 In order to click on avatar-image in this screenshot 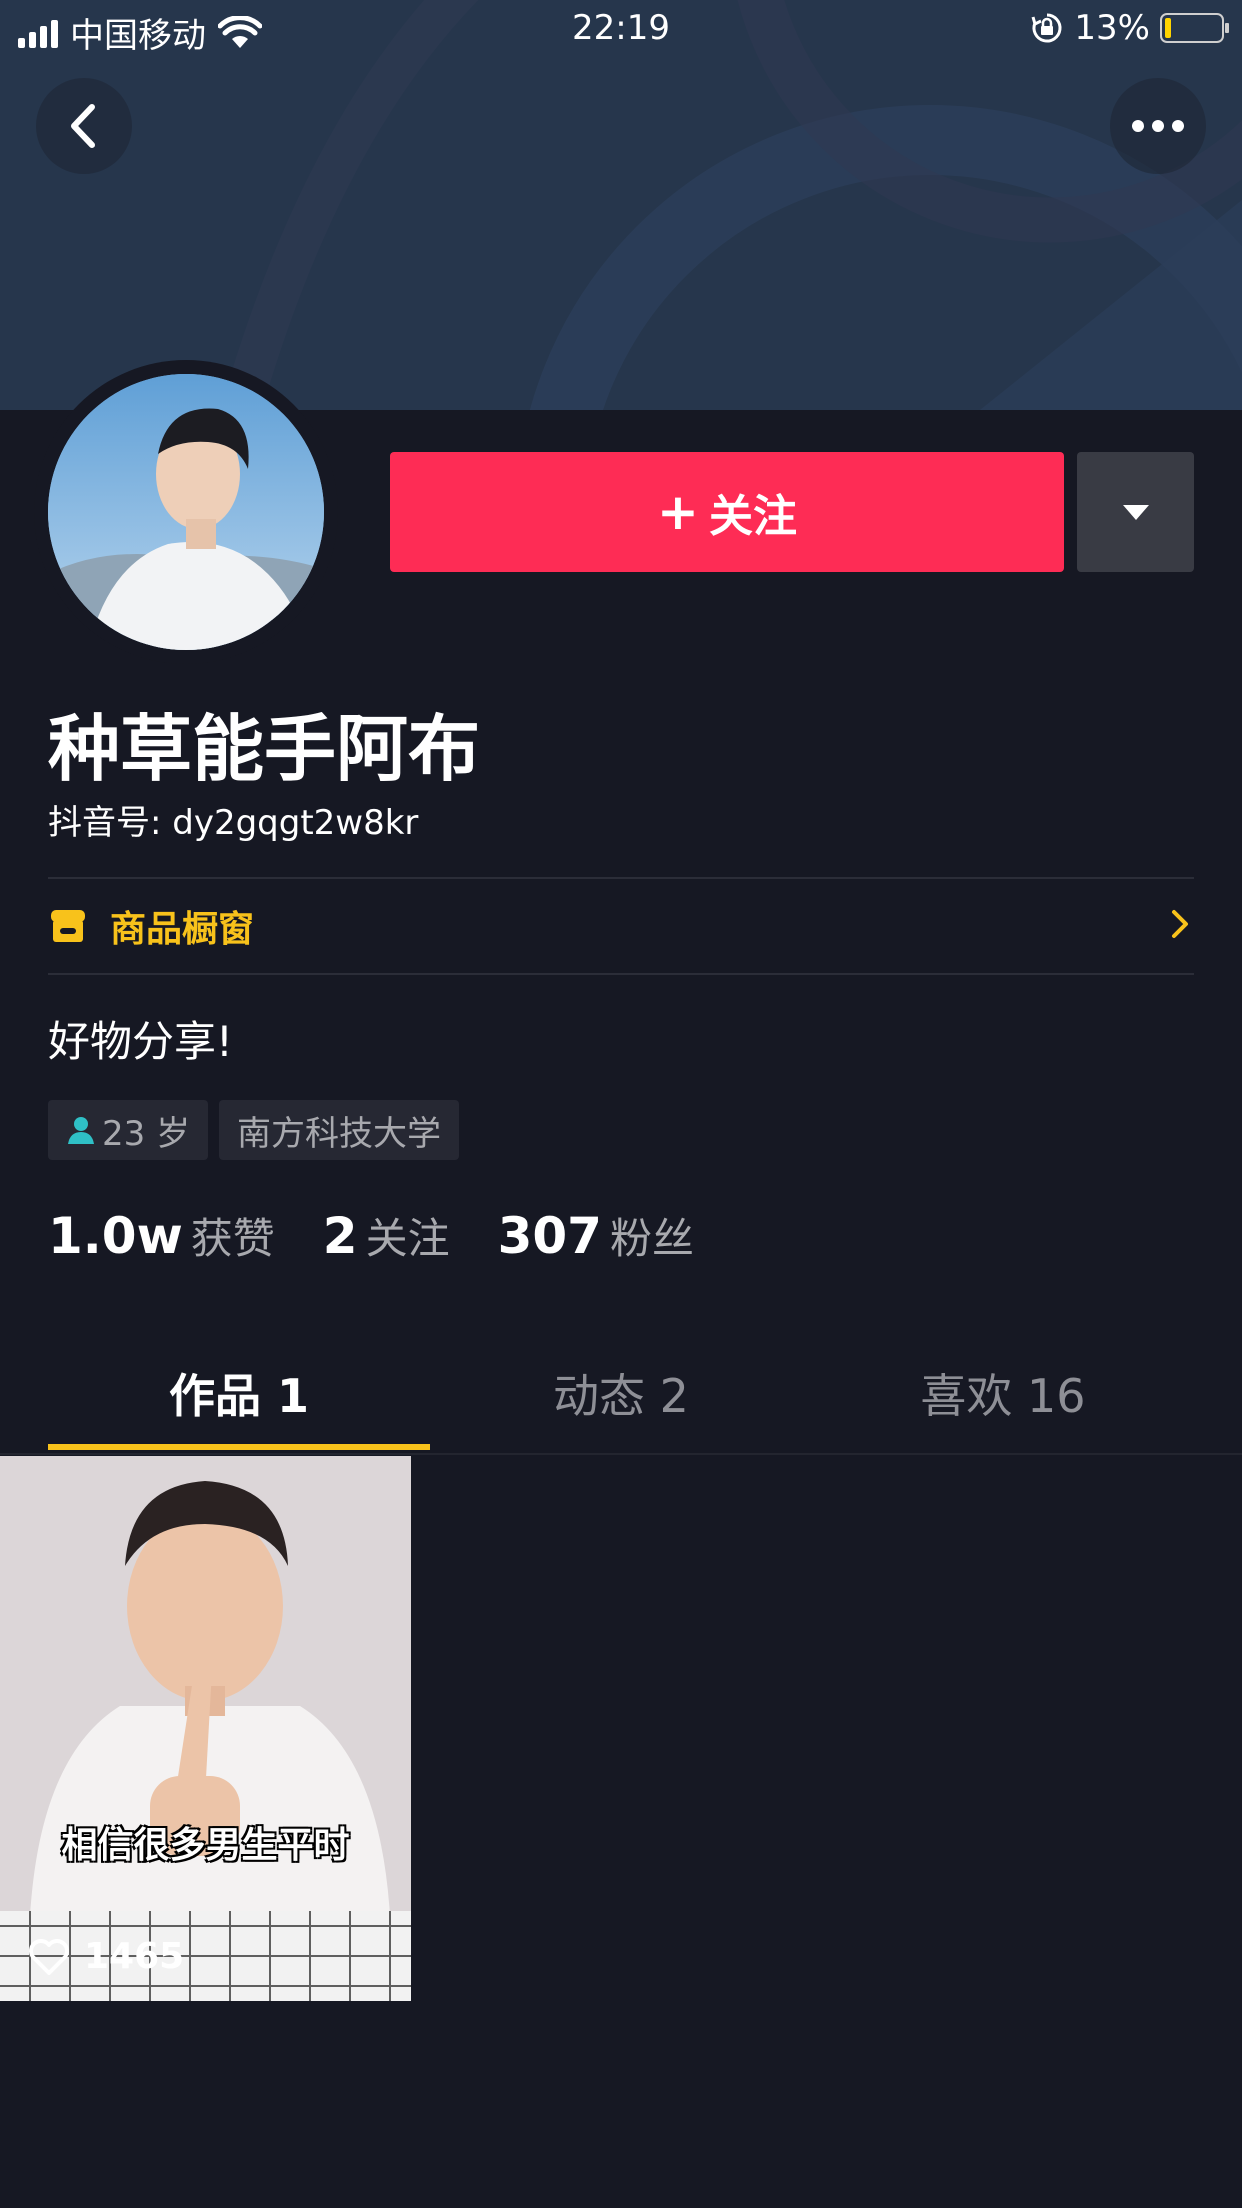, I will do `click(186, 512)`.